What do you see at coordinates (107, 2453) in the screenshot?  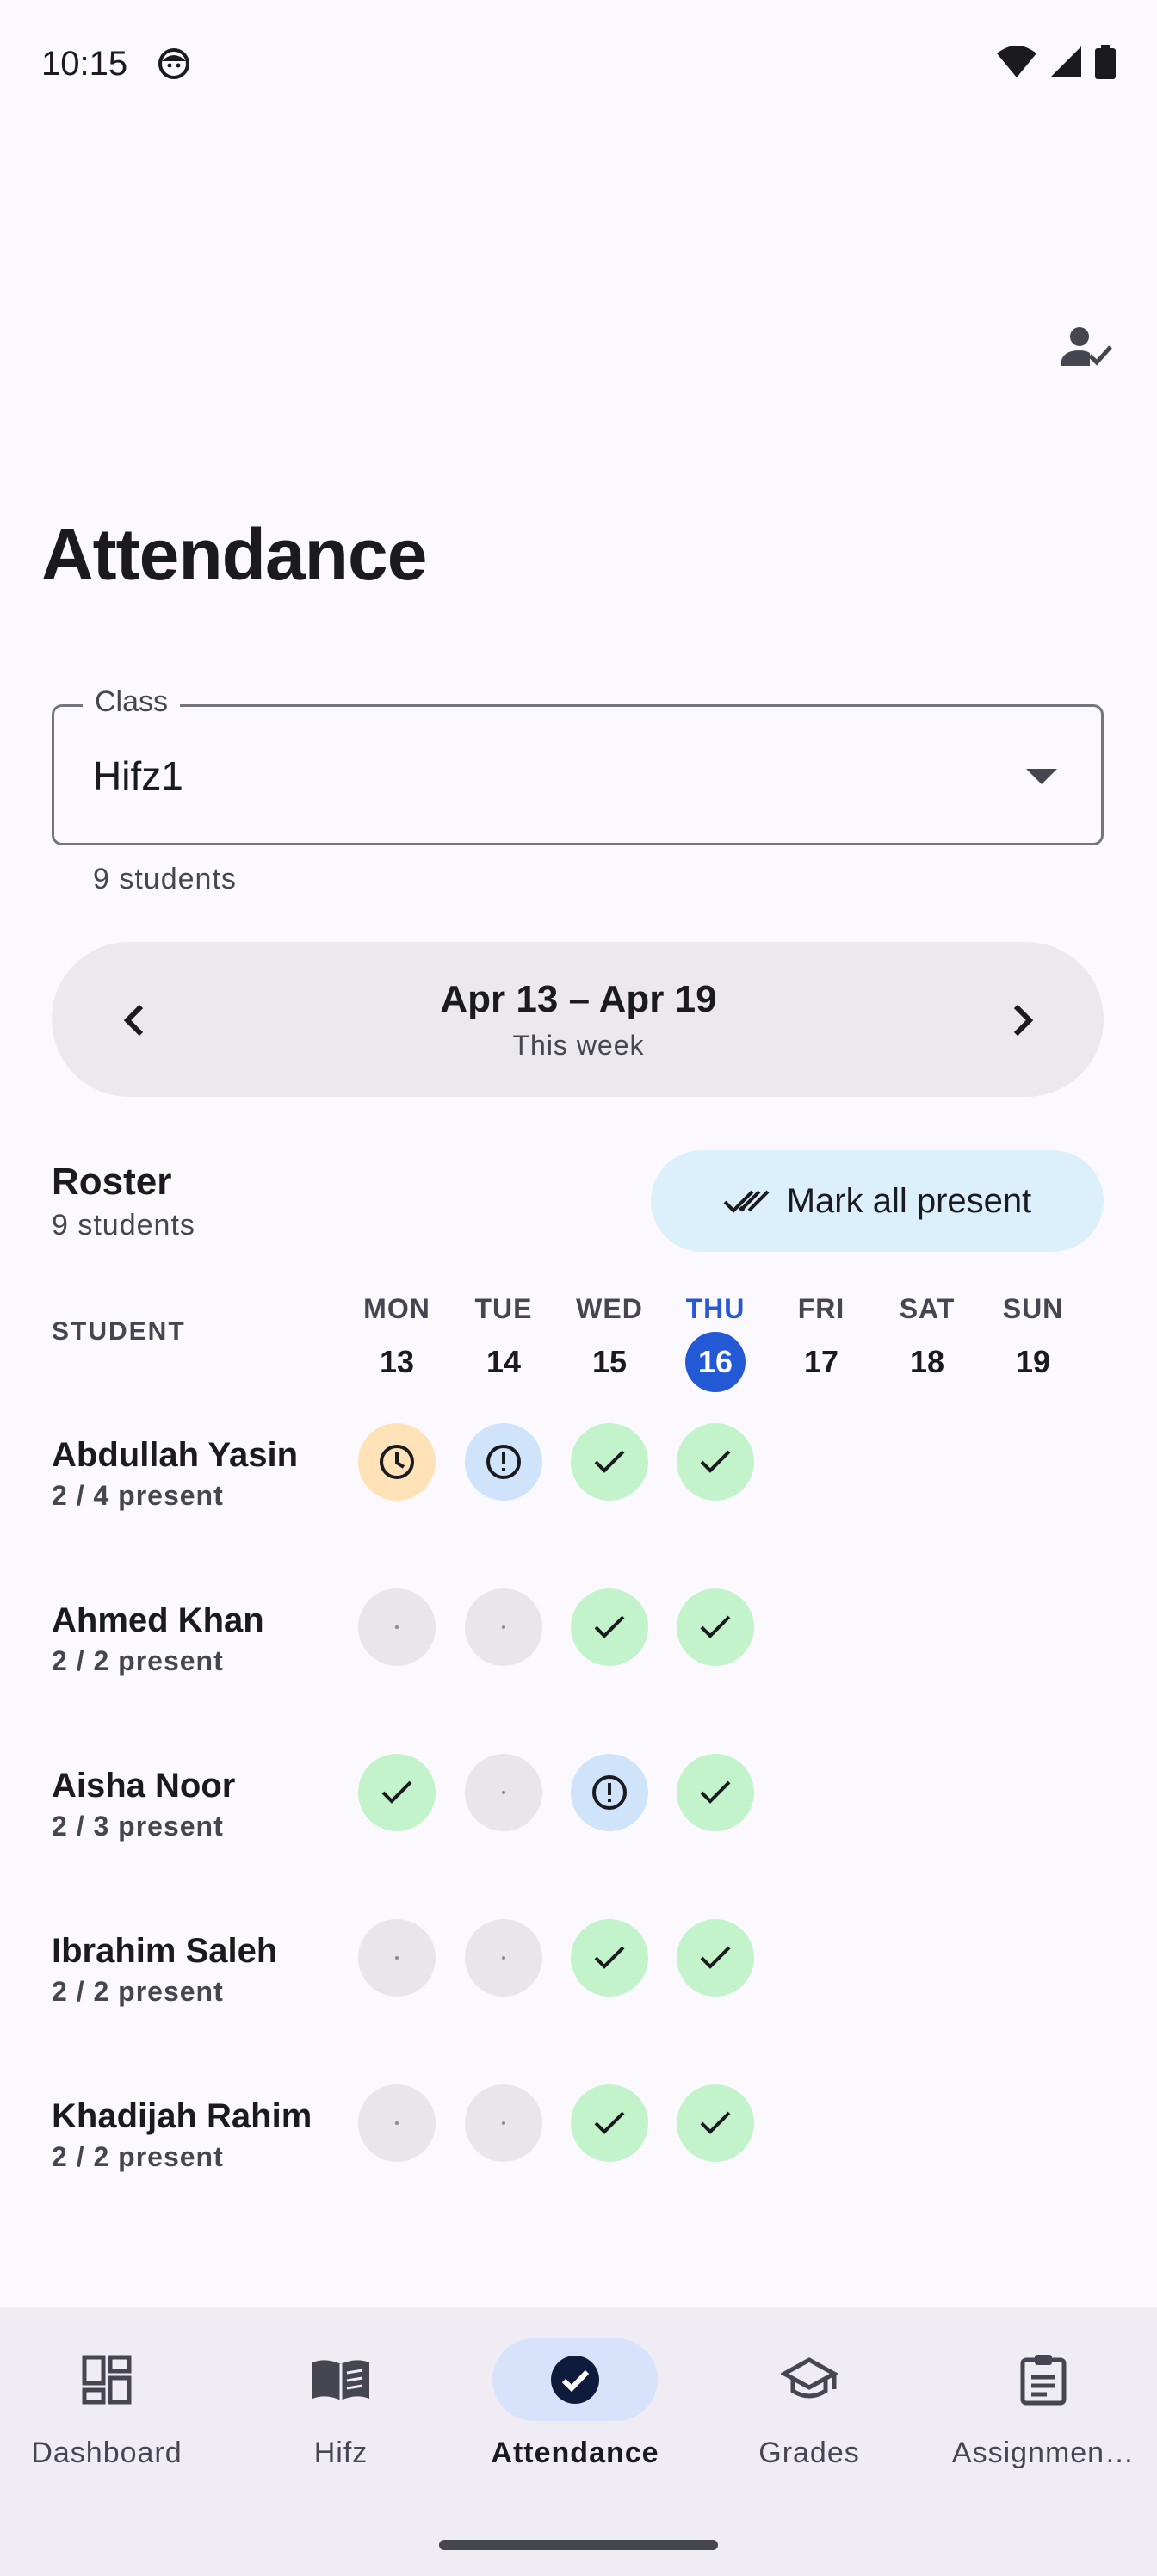 I see `nav-label: Dashboard` at bounding box center [107, 2453].